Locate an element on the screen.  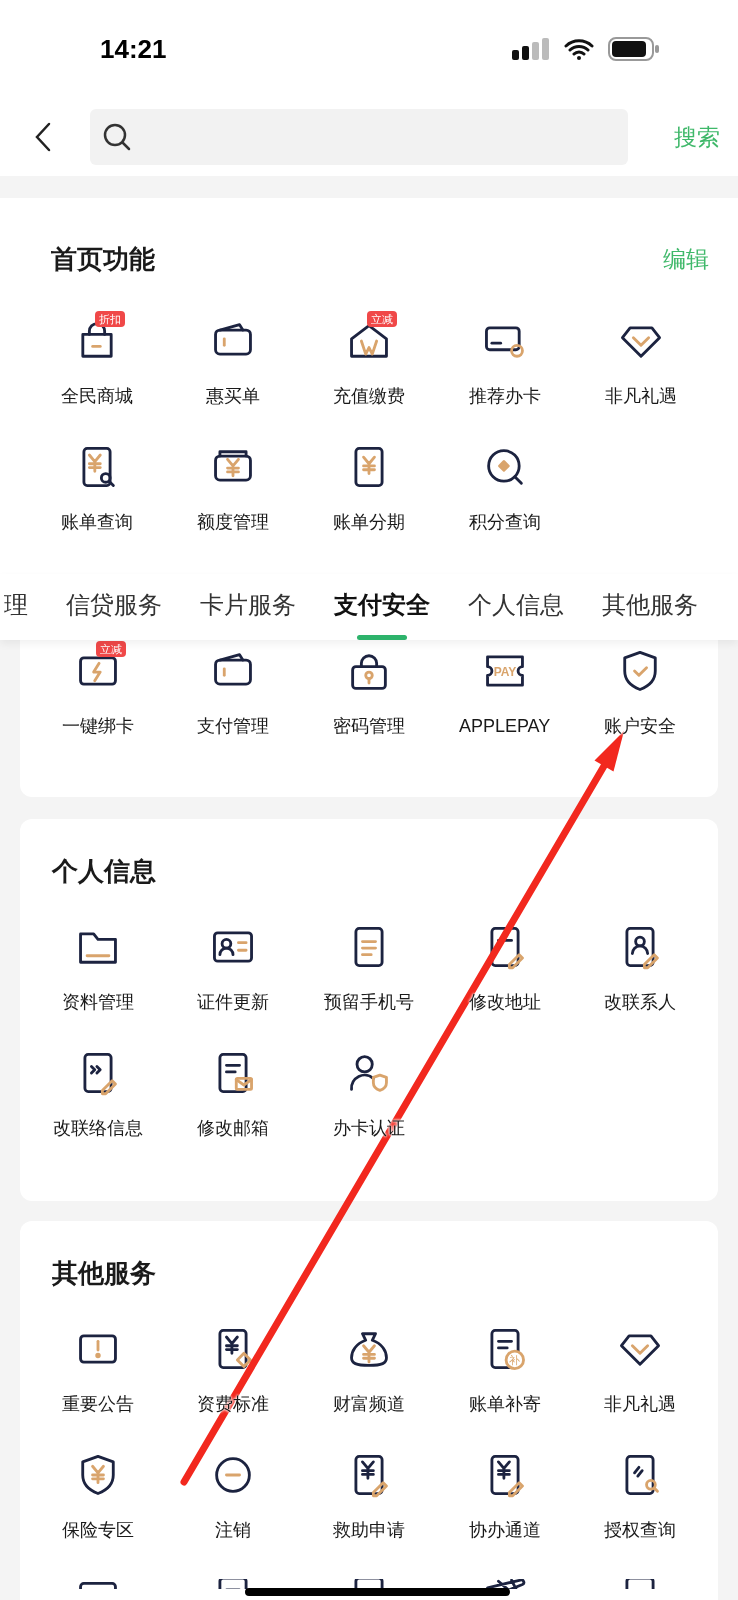
menu-item-label: 预留手机号 is located at coordinates (369, 1001).